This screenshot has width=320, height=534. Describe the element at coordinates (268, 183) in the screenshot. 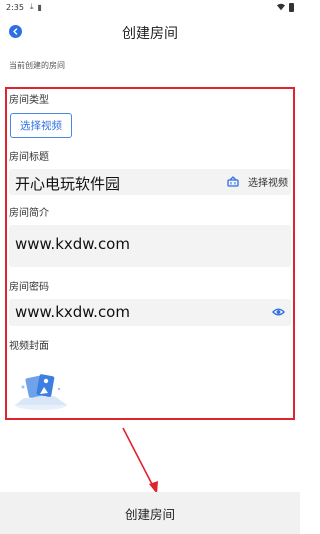

I see `title-action-label: 选择视频` at that location.